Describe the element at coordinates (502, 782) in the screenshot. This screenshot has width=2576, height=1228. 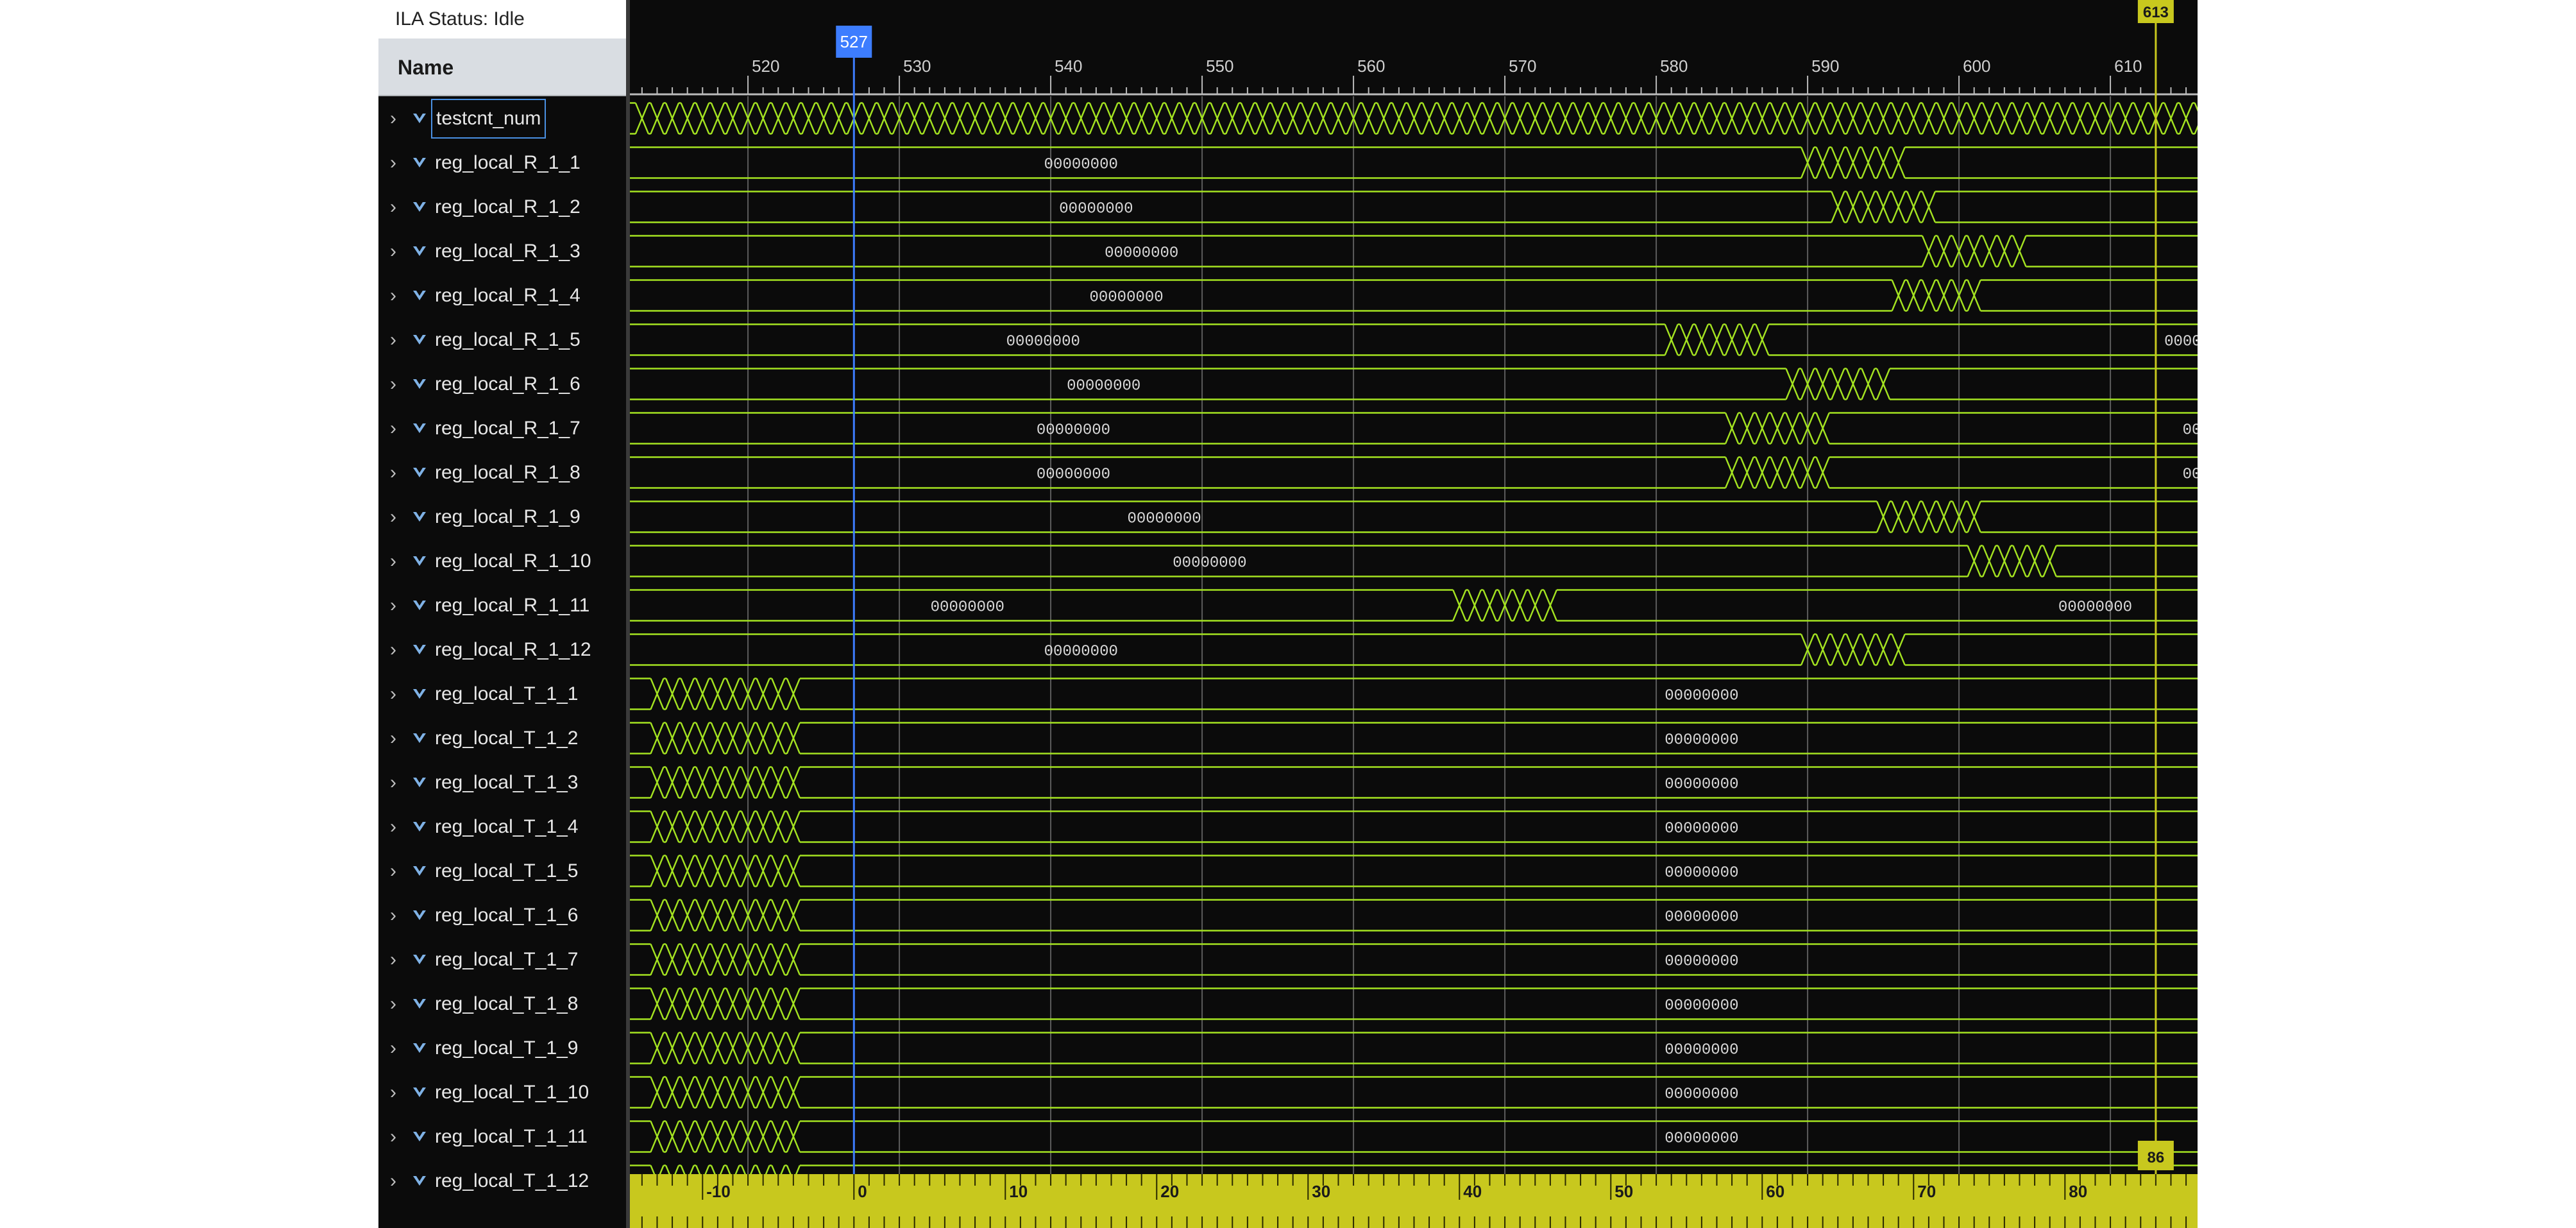
I see `signal-row: › reg_local_T_1_3` at that location.